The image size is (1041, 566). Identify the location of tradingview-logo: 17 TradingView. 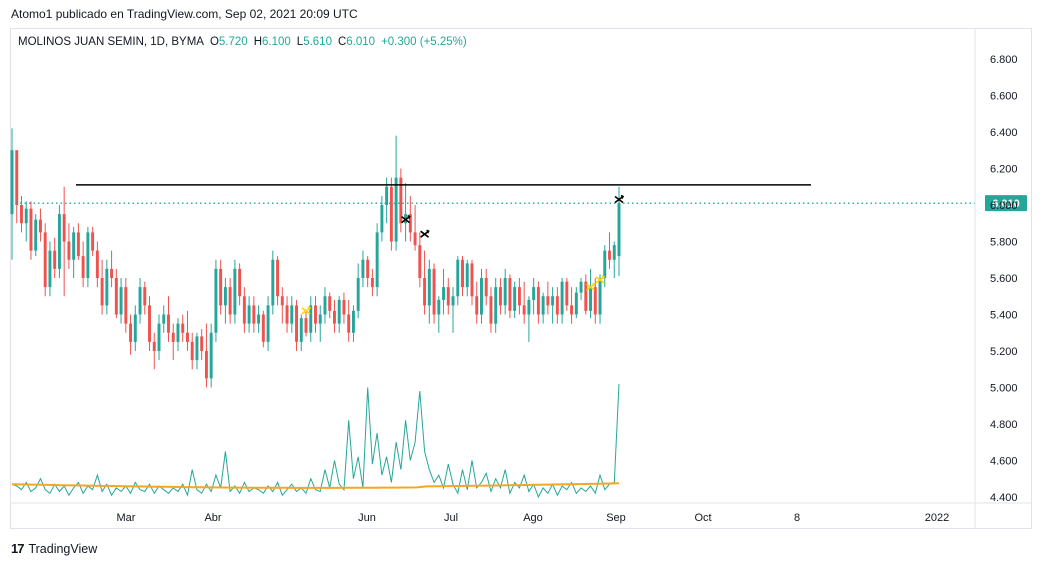
(54, 548).